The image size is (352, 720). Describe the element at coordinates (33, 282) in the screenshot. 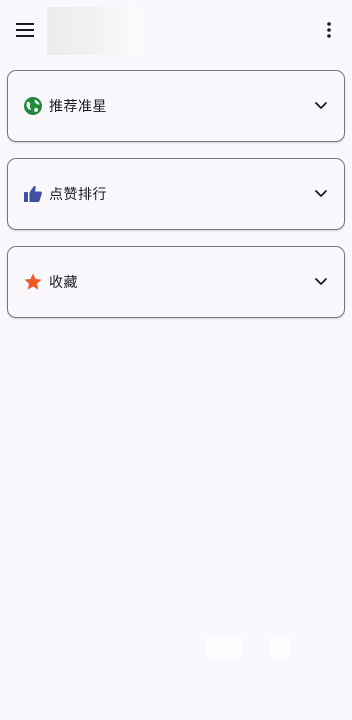

I see `star-icon` at that location.